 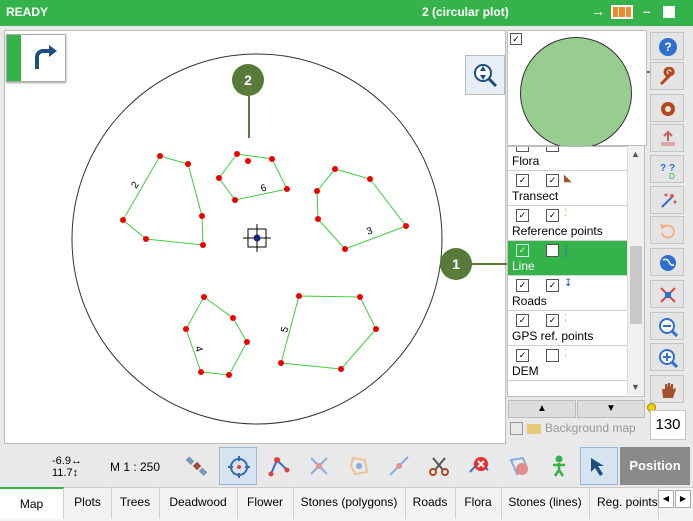 What do you see at coordinates (636, 285) in the screenshot?
I see `scroll-thumb` at bounding box center [636, 285].